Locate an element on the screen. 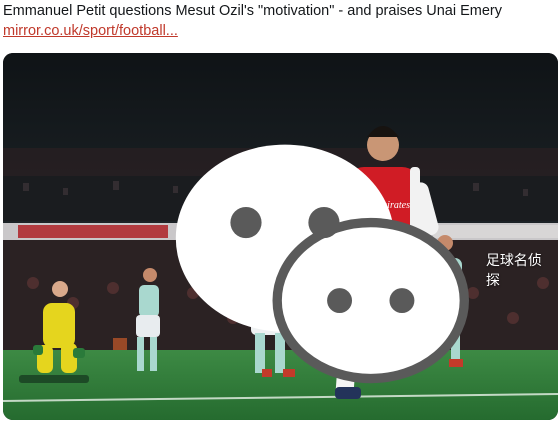  watermark-text: 足球名侦探 is located at coordinates (513, 270).